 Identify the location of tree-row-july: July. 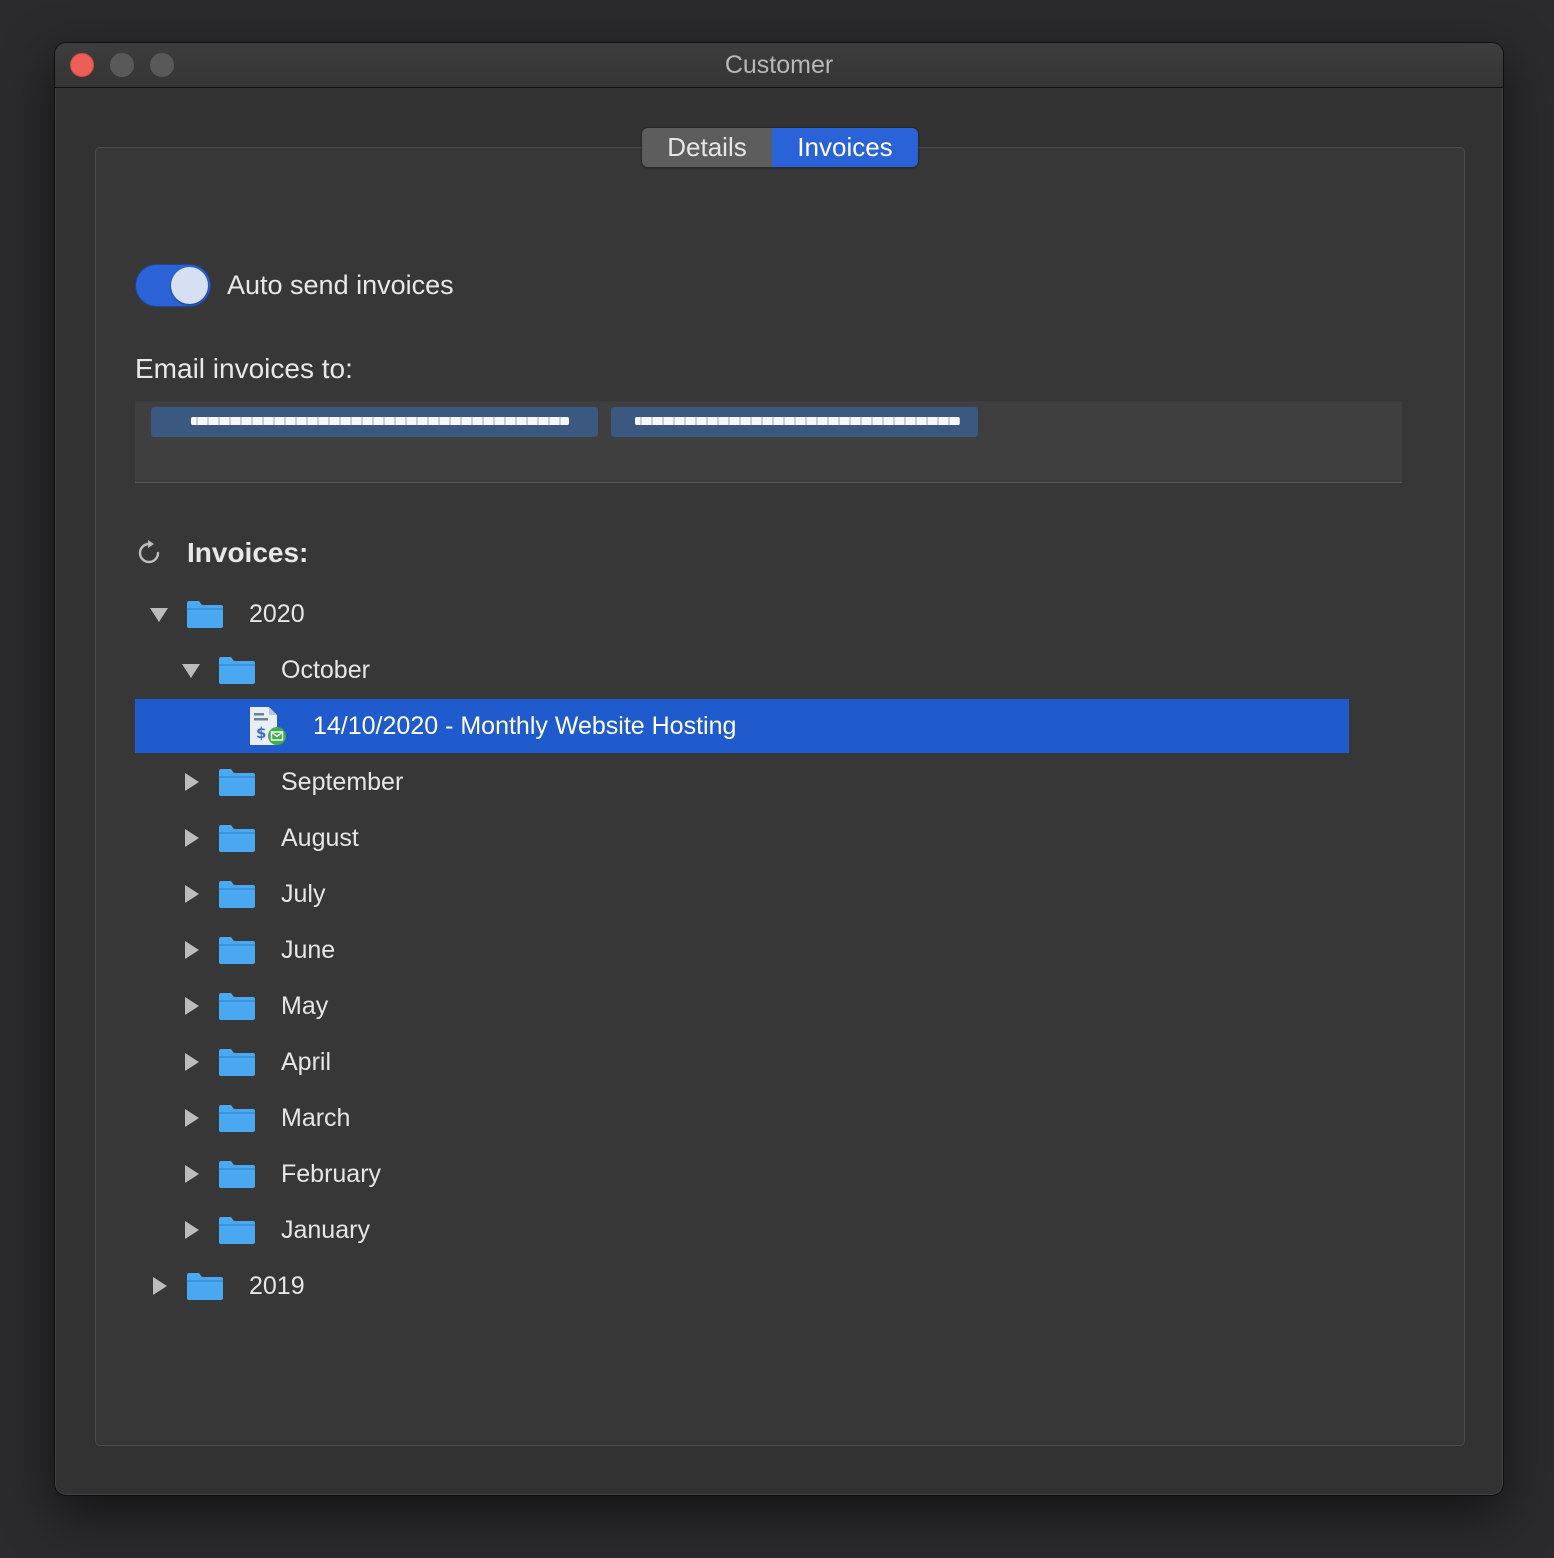
(742, 894).